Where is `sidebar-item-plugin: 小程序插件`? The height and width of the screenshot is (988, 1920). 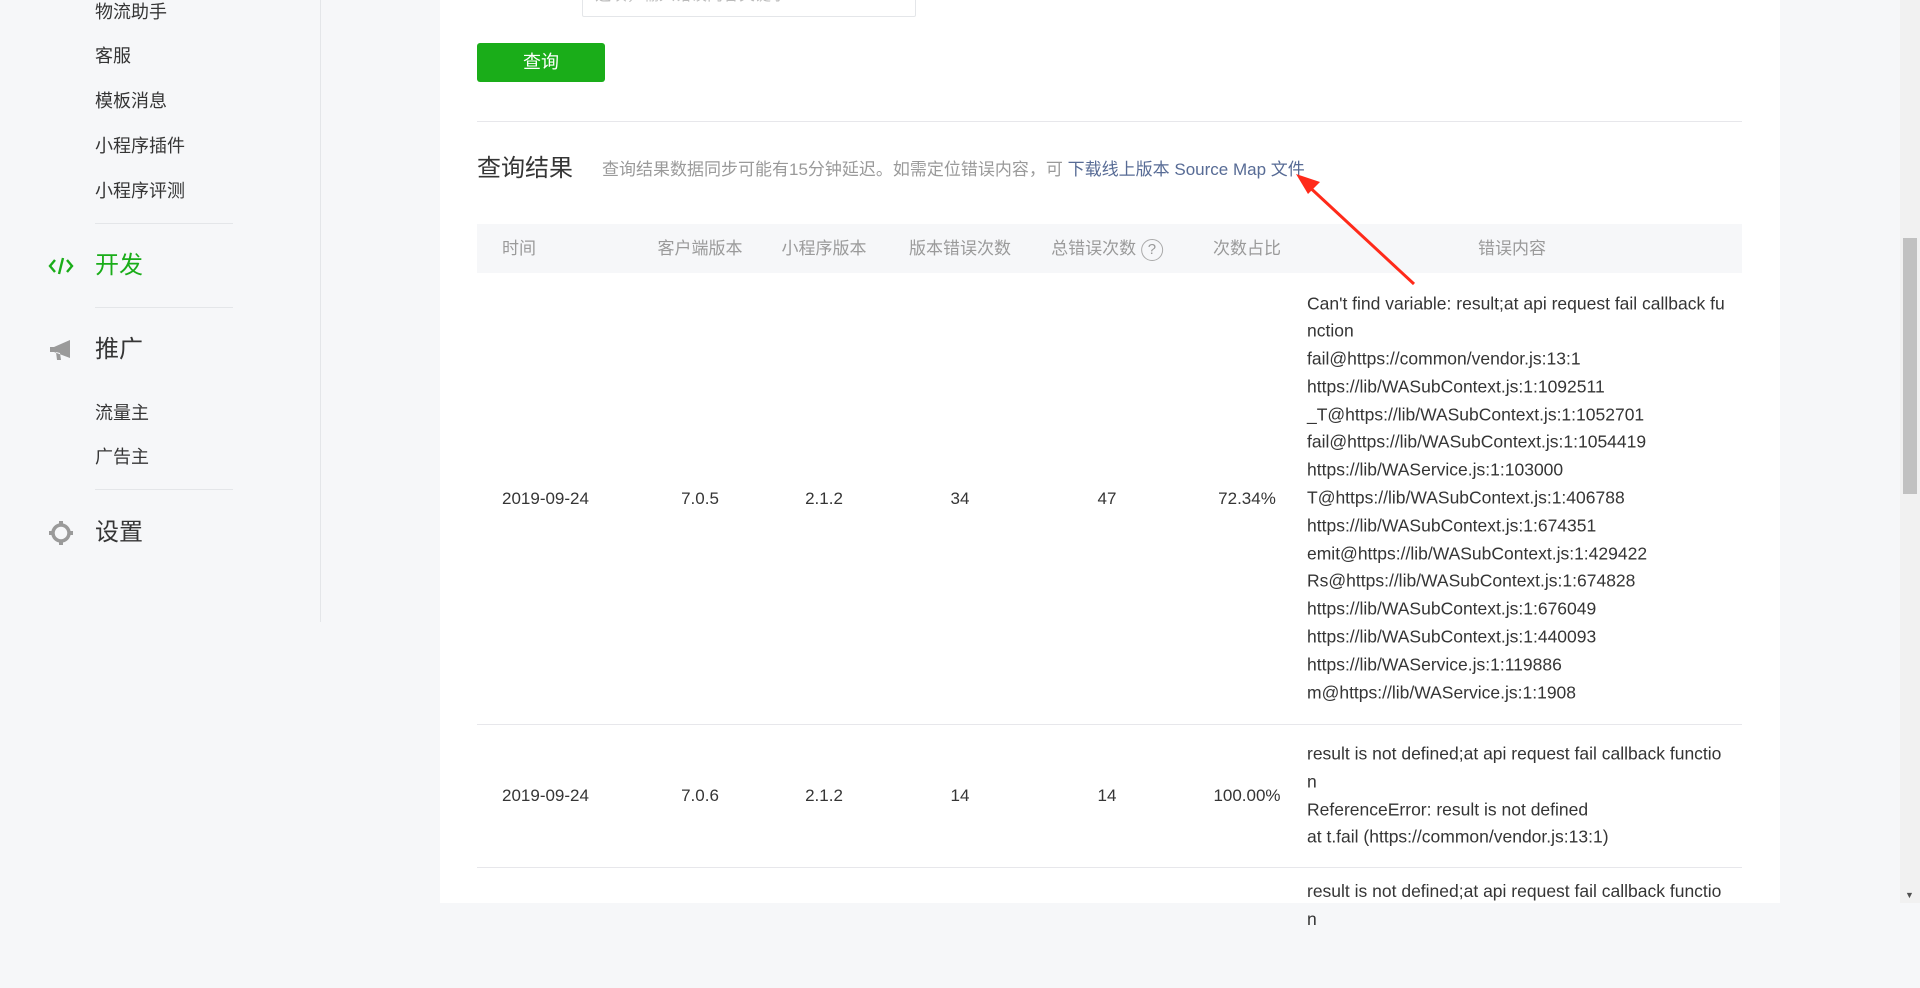 sidebar-item-plugin: 小程序插件 is located at coordinates (140, 146).